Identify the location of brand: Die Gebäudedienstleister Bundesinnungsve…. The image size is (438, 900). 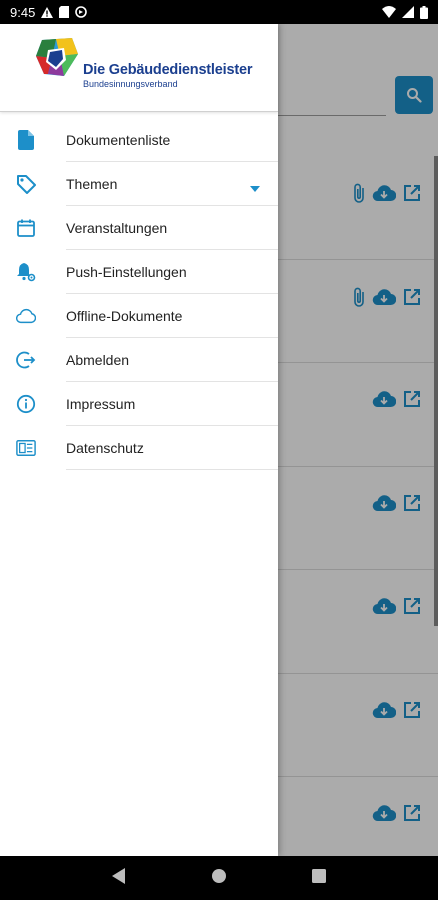
(167, 75).